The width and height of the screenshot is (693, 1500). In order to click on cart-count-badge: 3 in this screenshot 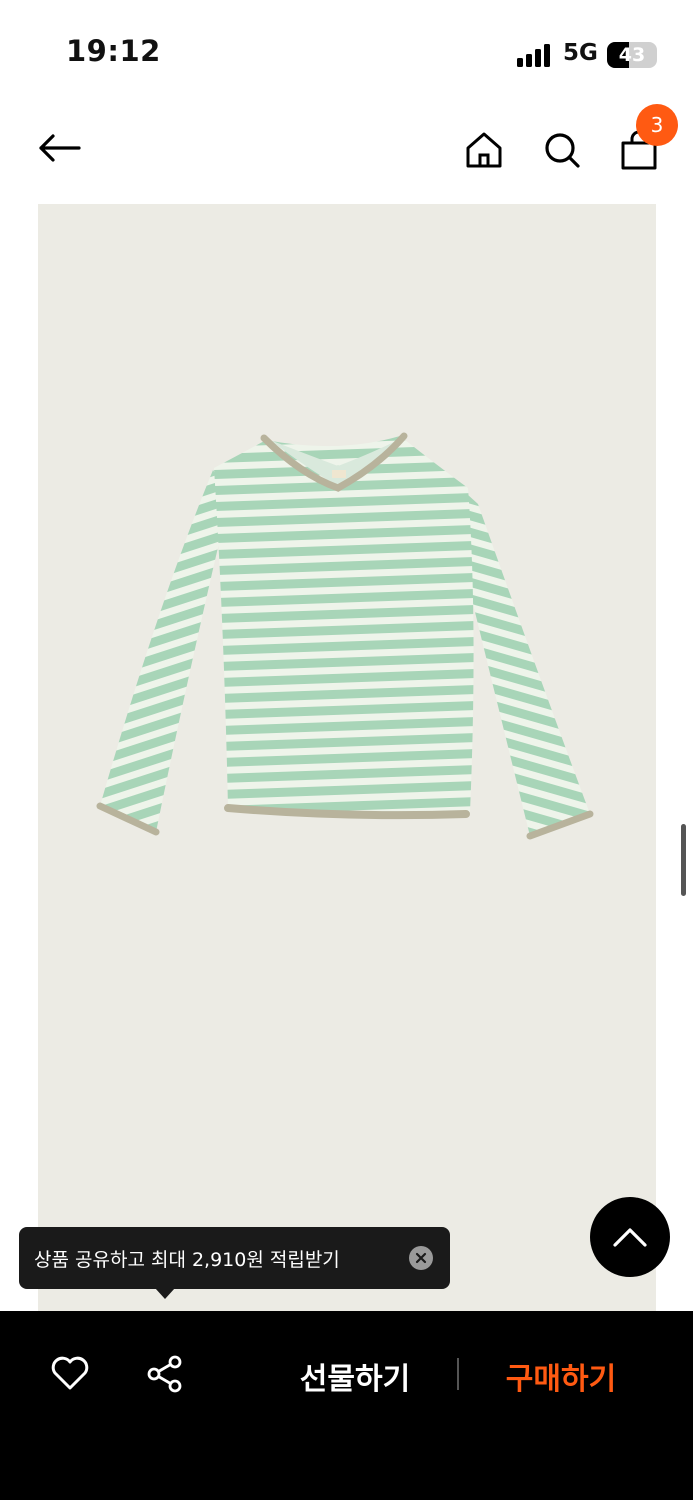, I will do `click(657, 125)`.